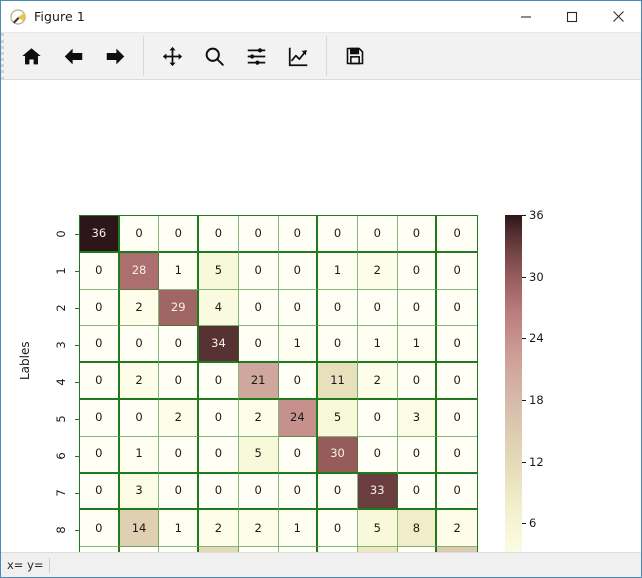 Image resolution: width=642 pixels, height=578 pixels. Describe the element at coordinates (219, 549) in the screenshot. I see `matrix-cell: 12` at that location.